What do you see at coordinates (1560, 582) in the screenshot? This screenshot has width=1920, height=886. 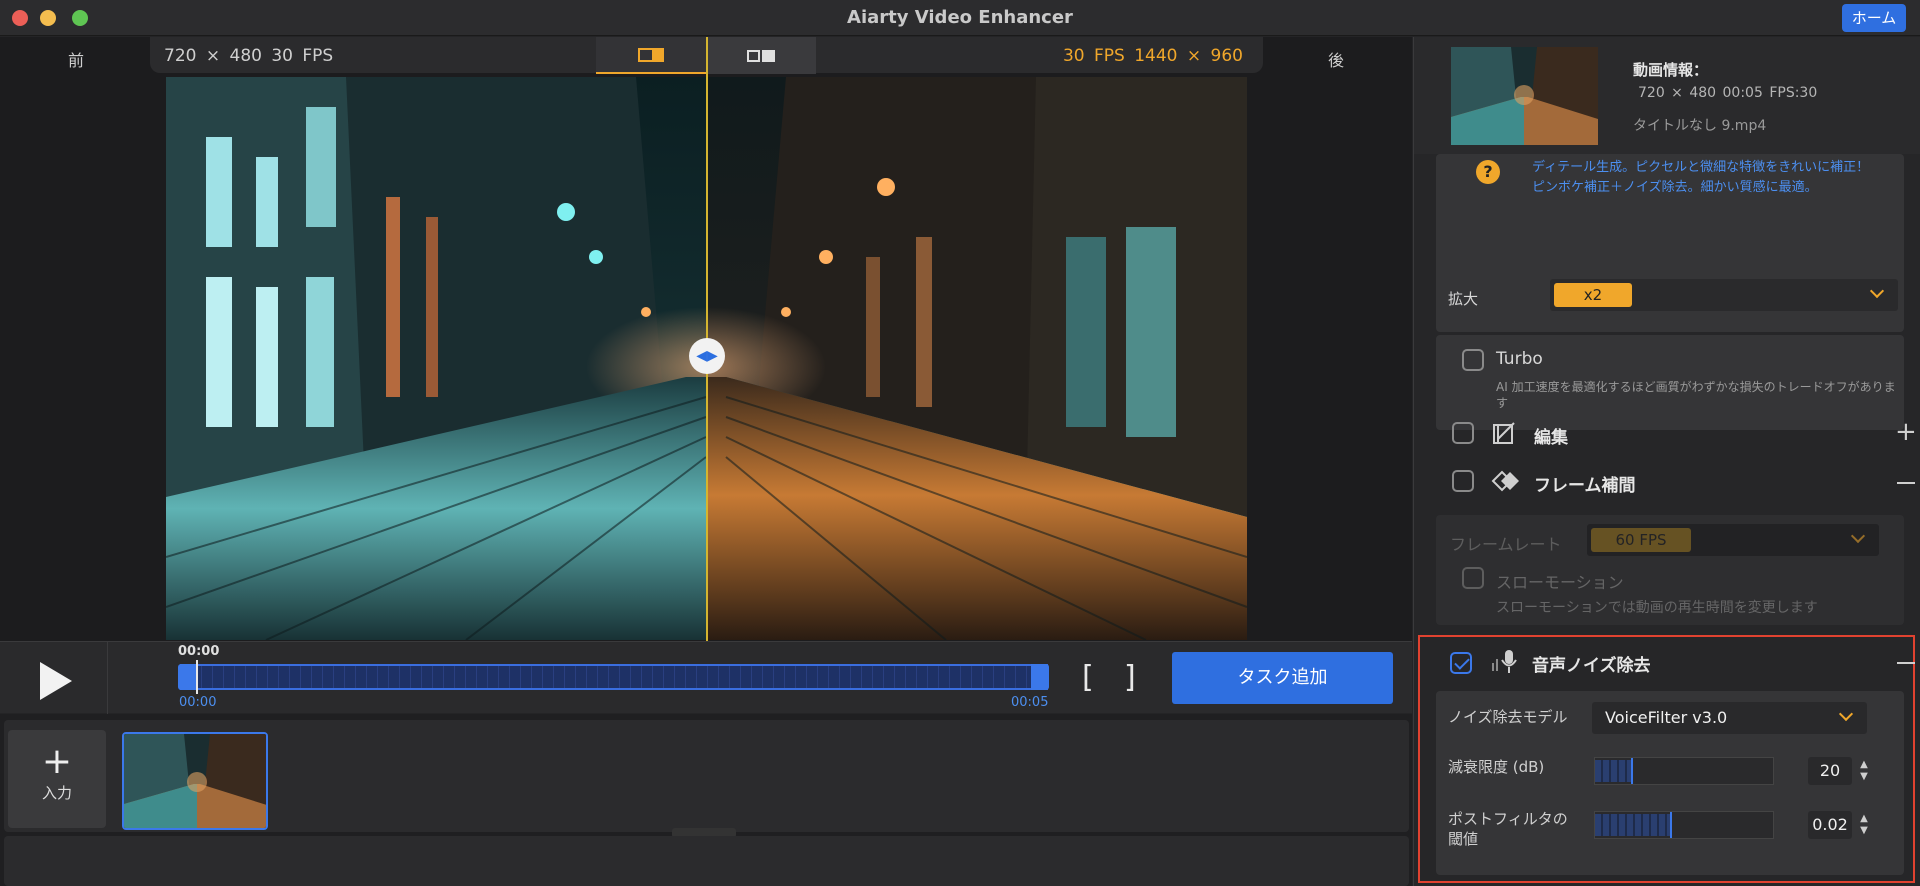 I see `slow-motion-label: スローモーション` at bounding box center [1560, 582].